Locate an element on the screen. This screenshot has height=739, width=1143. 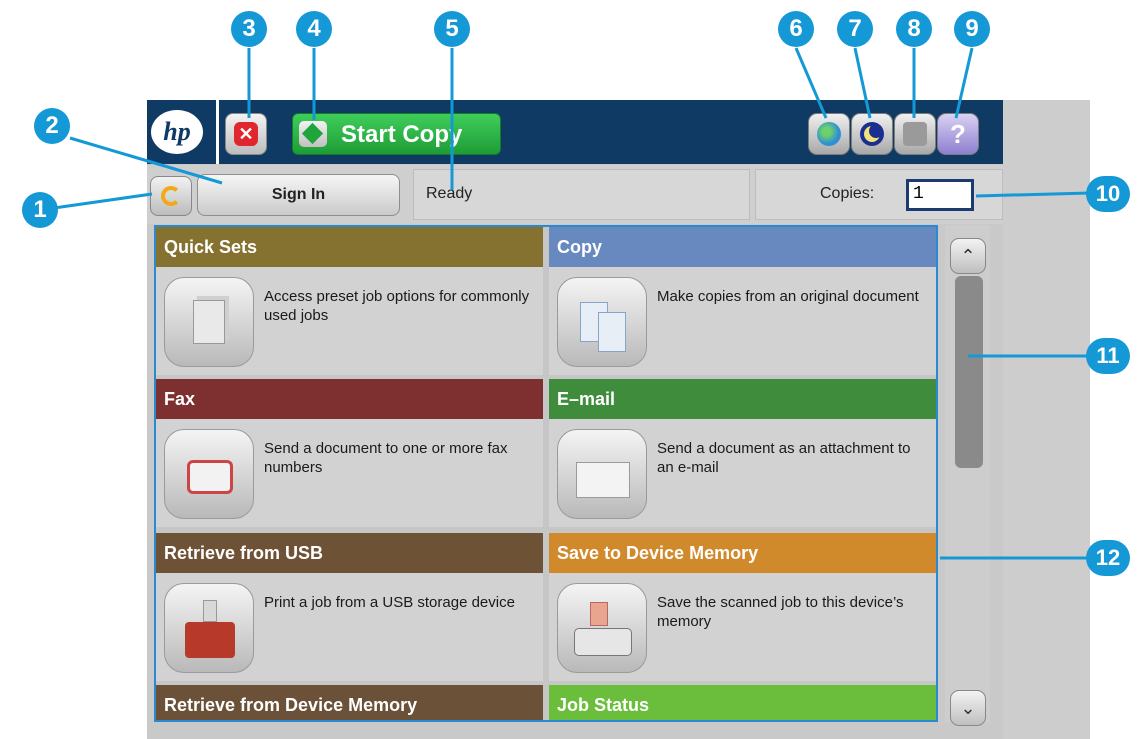
callout-1: 1 is located at coordinates (40, 210).